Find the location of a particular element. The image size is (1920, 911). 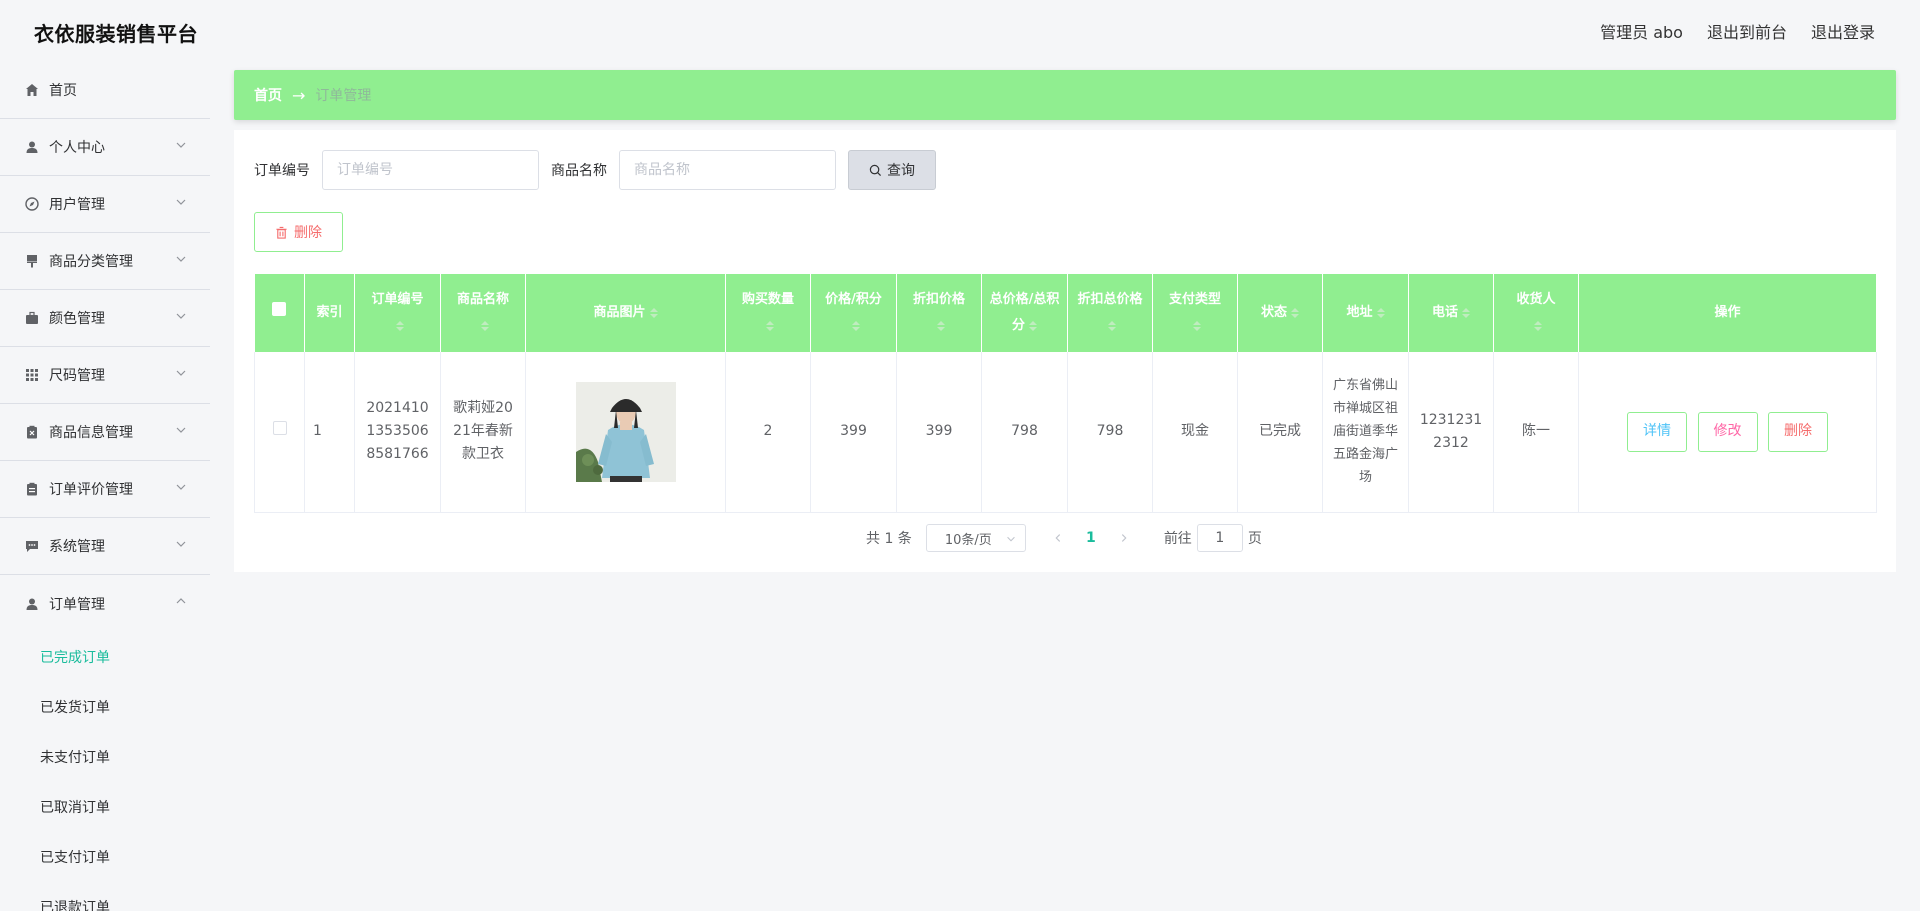

header-pay-type: 支付类型 is located at coordinates (1195, 313).